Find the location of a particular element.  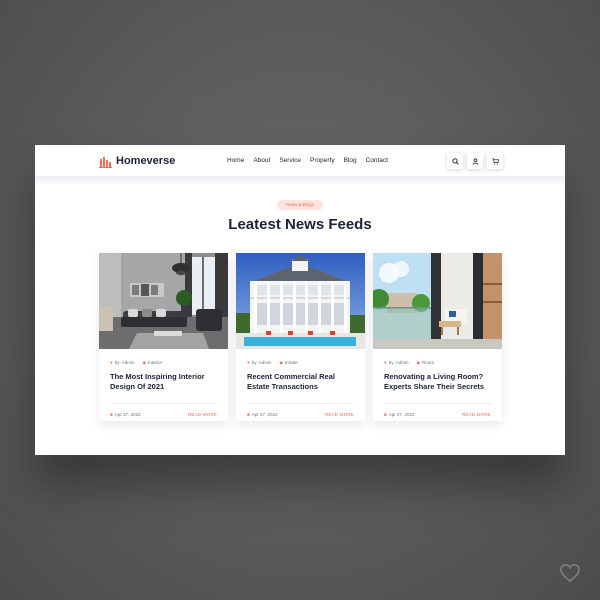

news-image-estate is located at coordinates (300, 301).